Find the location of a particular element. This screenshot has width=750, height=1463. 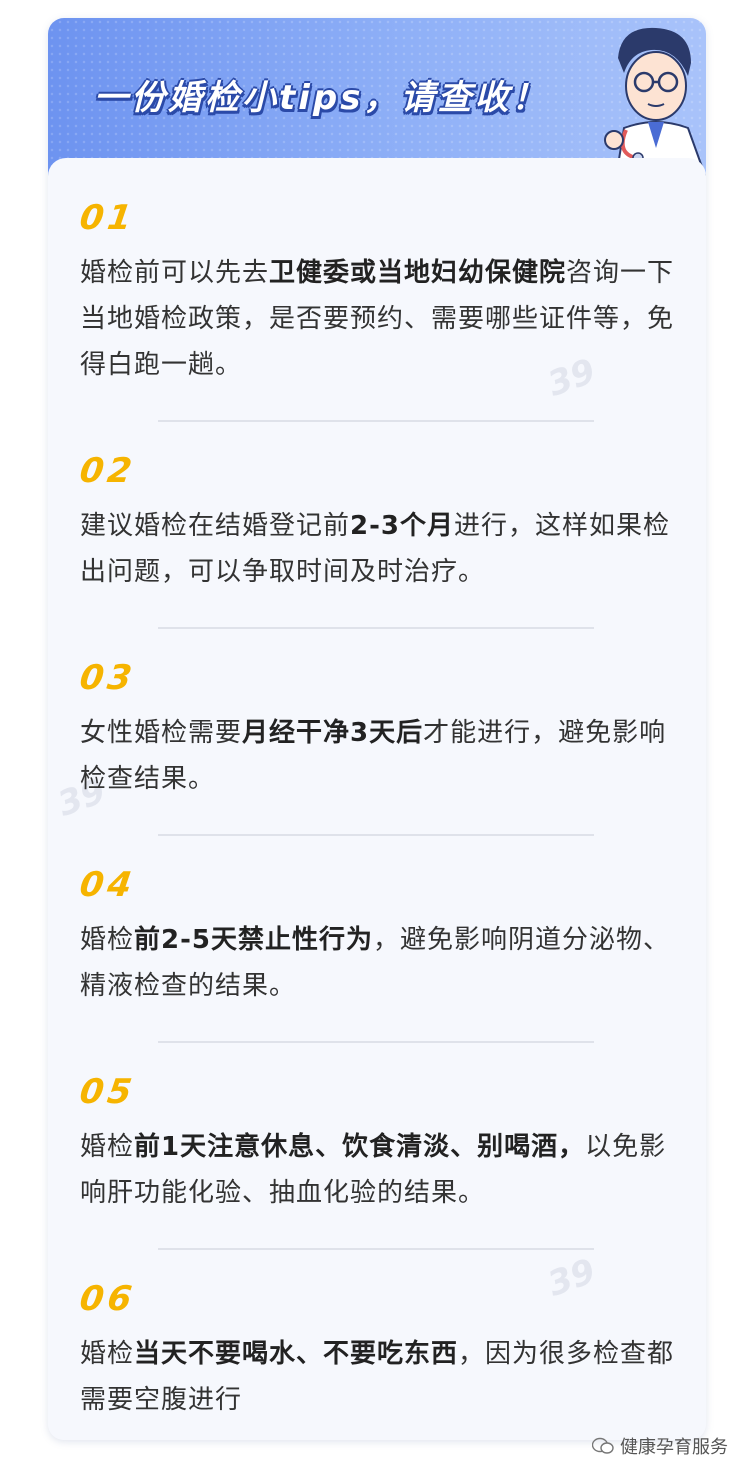

tip-text: 建议婚检在结婚登记前2-3个月进行，这样如果检出问题，可以争取时间及时治疗。 is located at coordinates (375, 549).